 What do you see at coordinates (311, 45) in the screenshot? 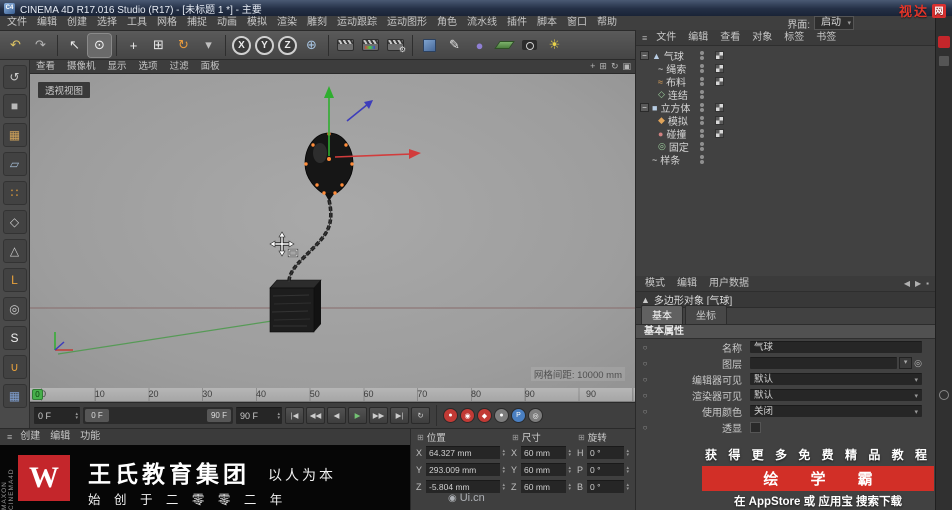
I see `coord-system-icon: ⊕` at bounding box center [311, 45].